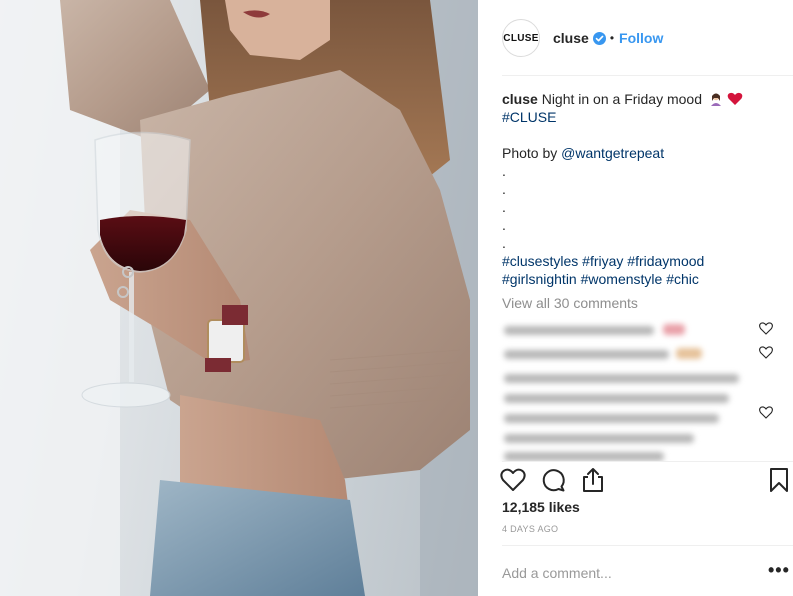 The height and width of the screenshot is (596, 793). Describe the element at coordinates (570, 303) in the screenshot. I see `view-all-comments-link: View all 30 comments` at that location.